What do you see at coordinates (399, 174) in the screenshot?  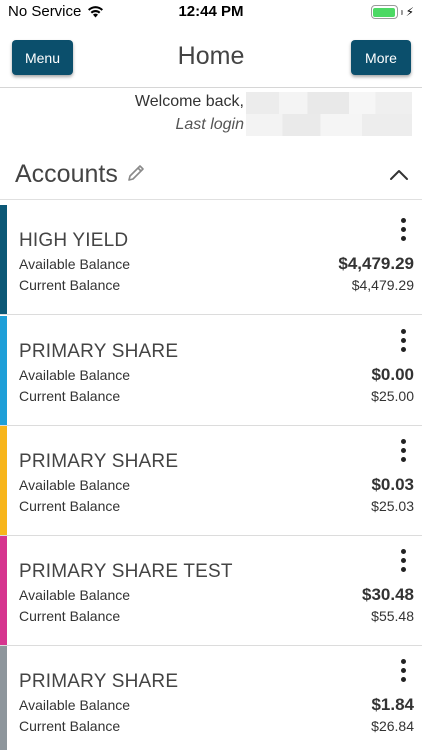 I see `chevron-up-icon` at bounding box center [399, 174].